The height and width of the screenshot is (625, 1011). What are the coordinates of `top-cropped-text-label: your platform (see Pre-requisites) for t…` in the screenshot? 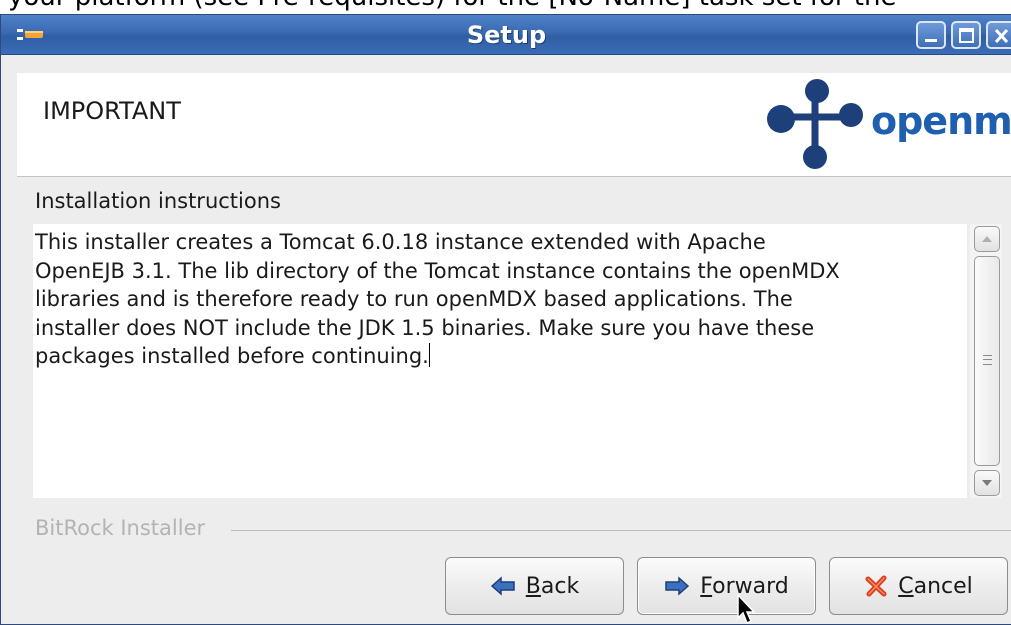 It's located at (452, 6).